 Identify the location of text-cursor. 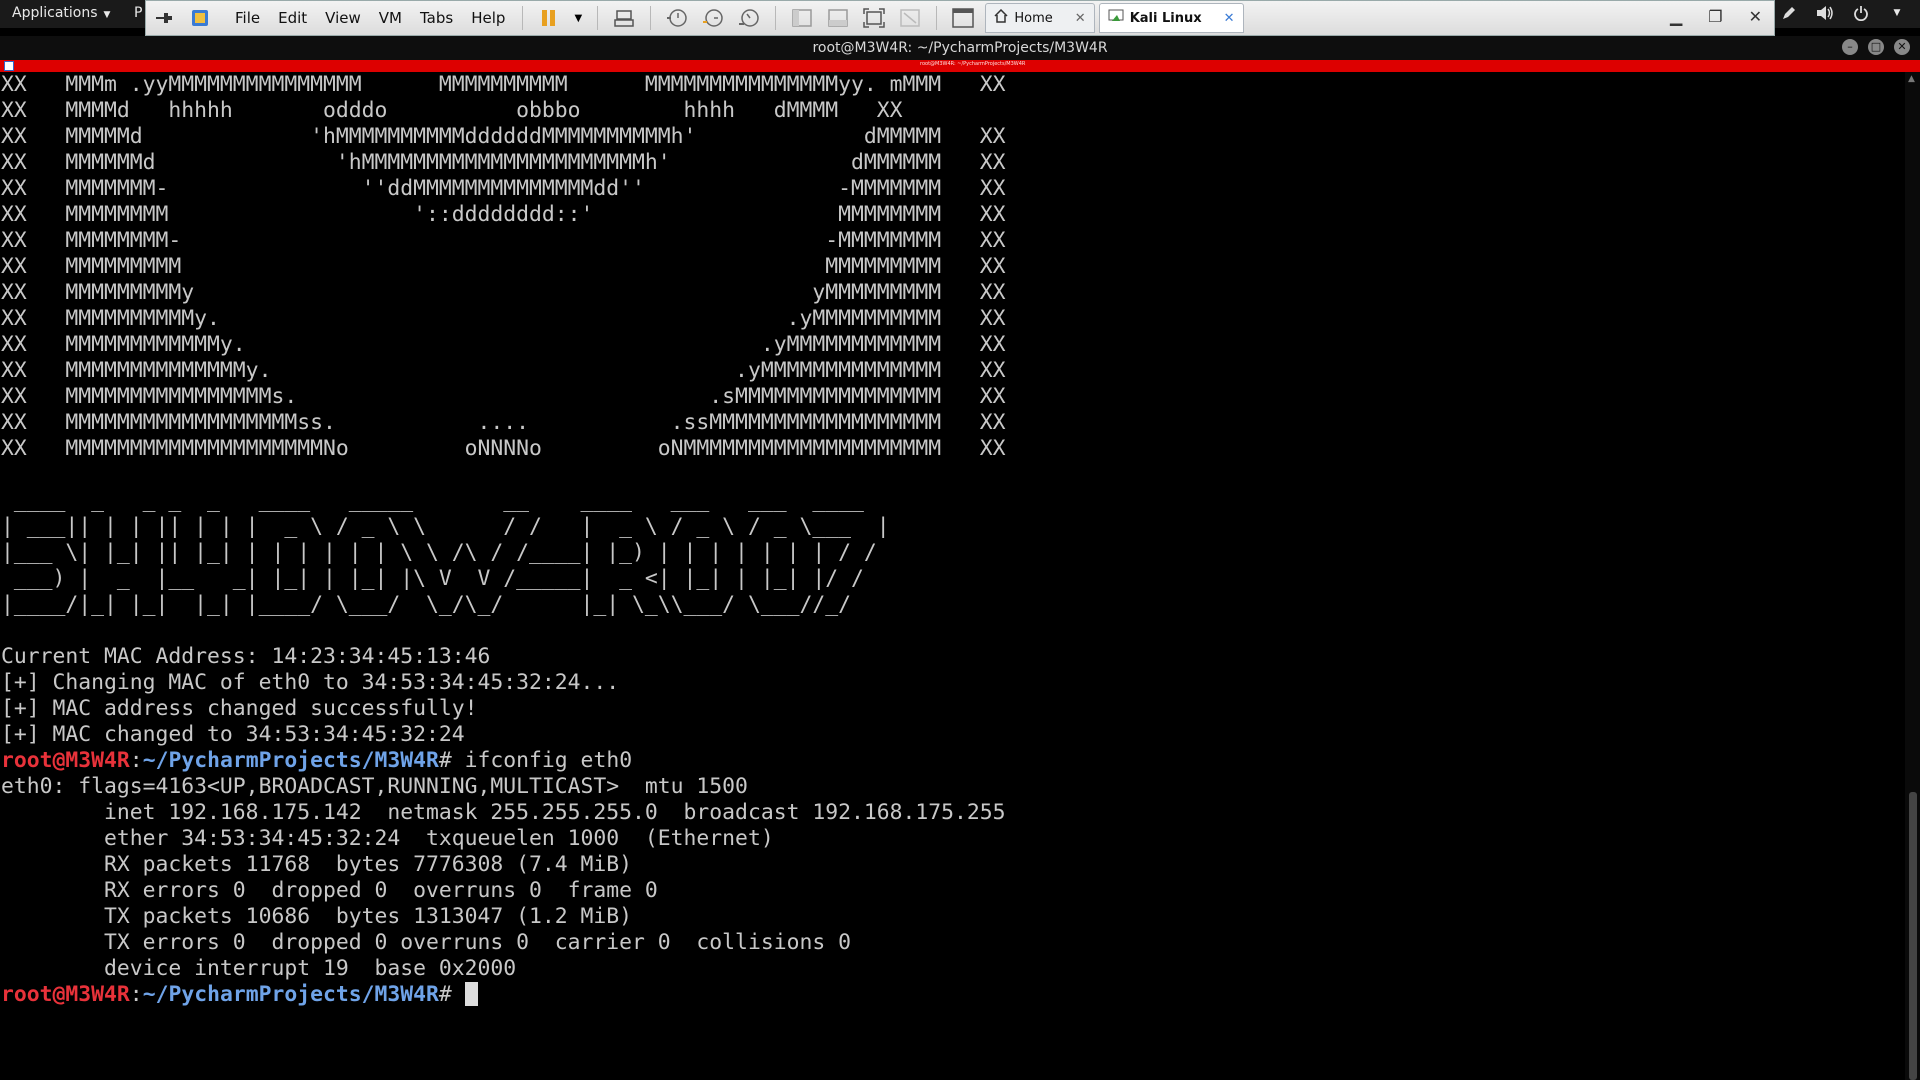
(471, 994).